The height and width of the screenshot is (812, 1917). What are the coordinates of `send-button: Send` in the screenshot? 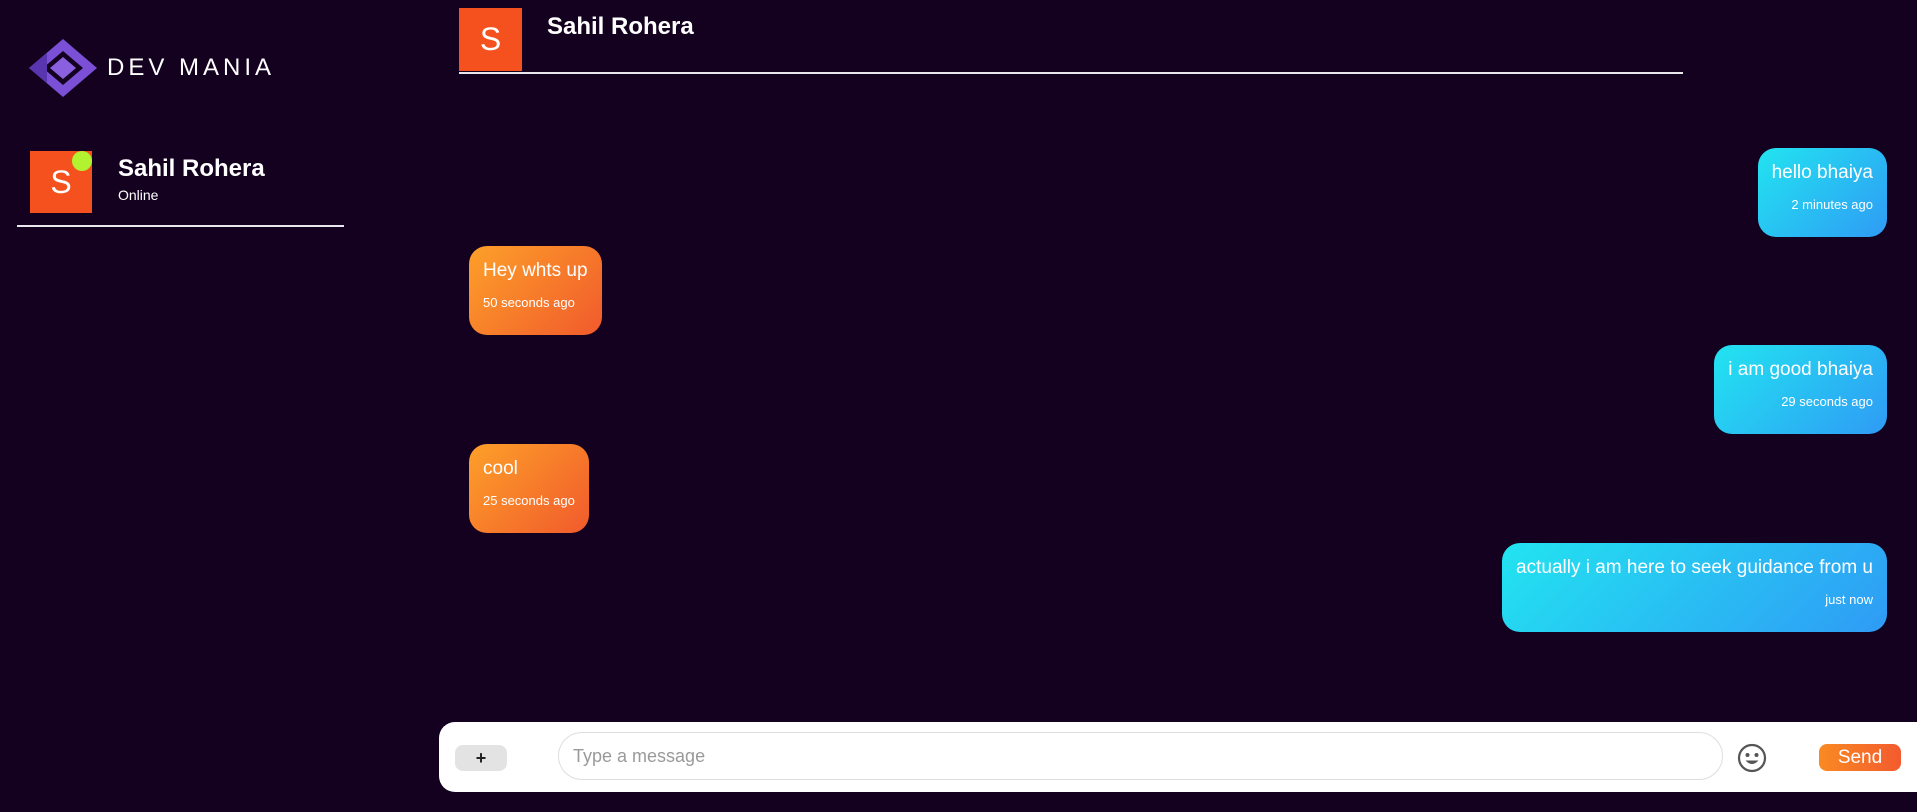 It's located at (1860, 757).